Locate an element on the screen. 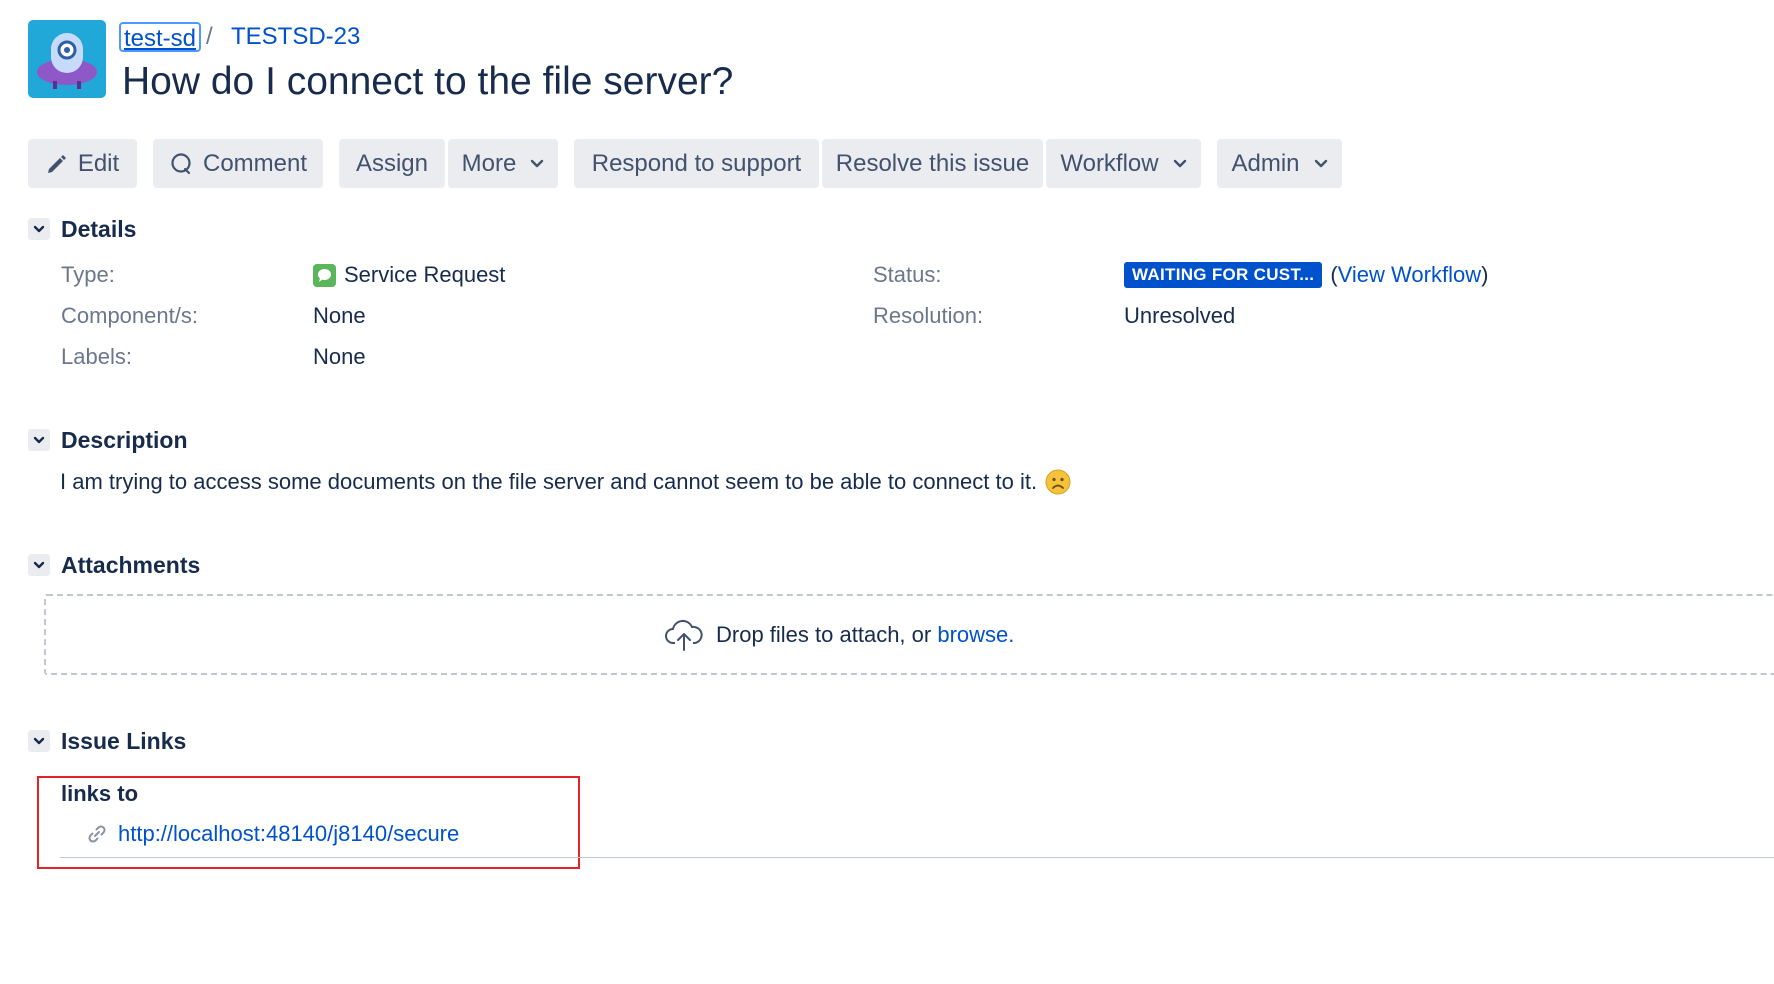  attachments-heading: Attachments is located at coordinates (131, 564).